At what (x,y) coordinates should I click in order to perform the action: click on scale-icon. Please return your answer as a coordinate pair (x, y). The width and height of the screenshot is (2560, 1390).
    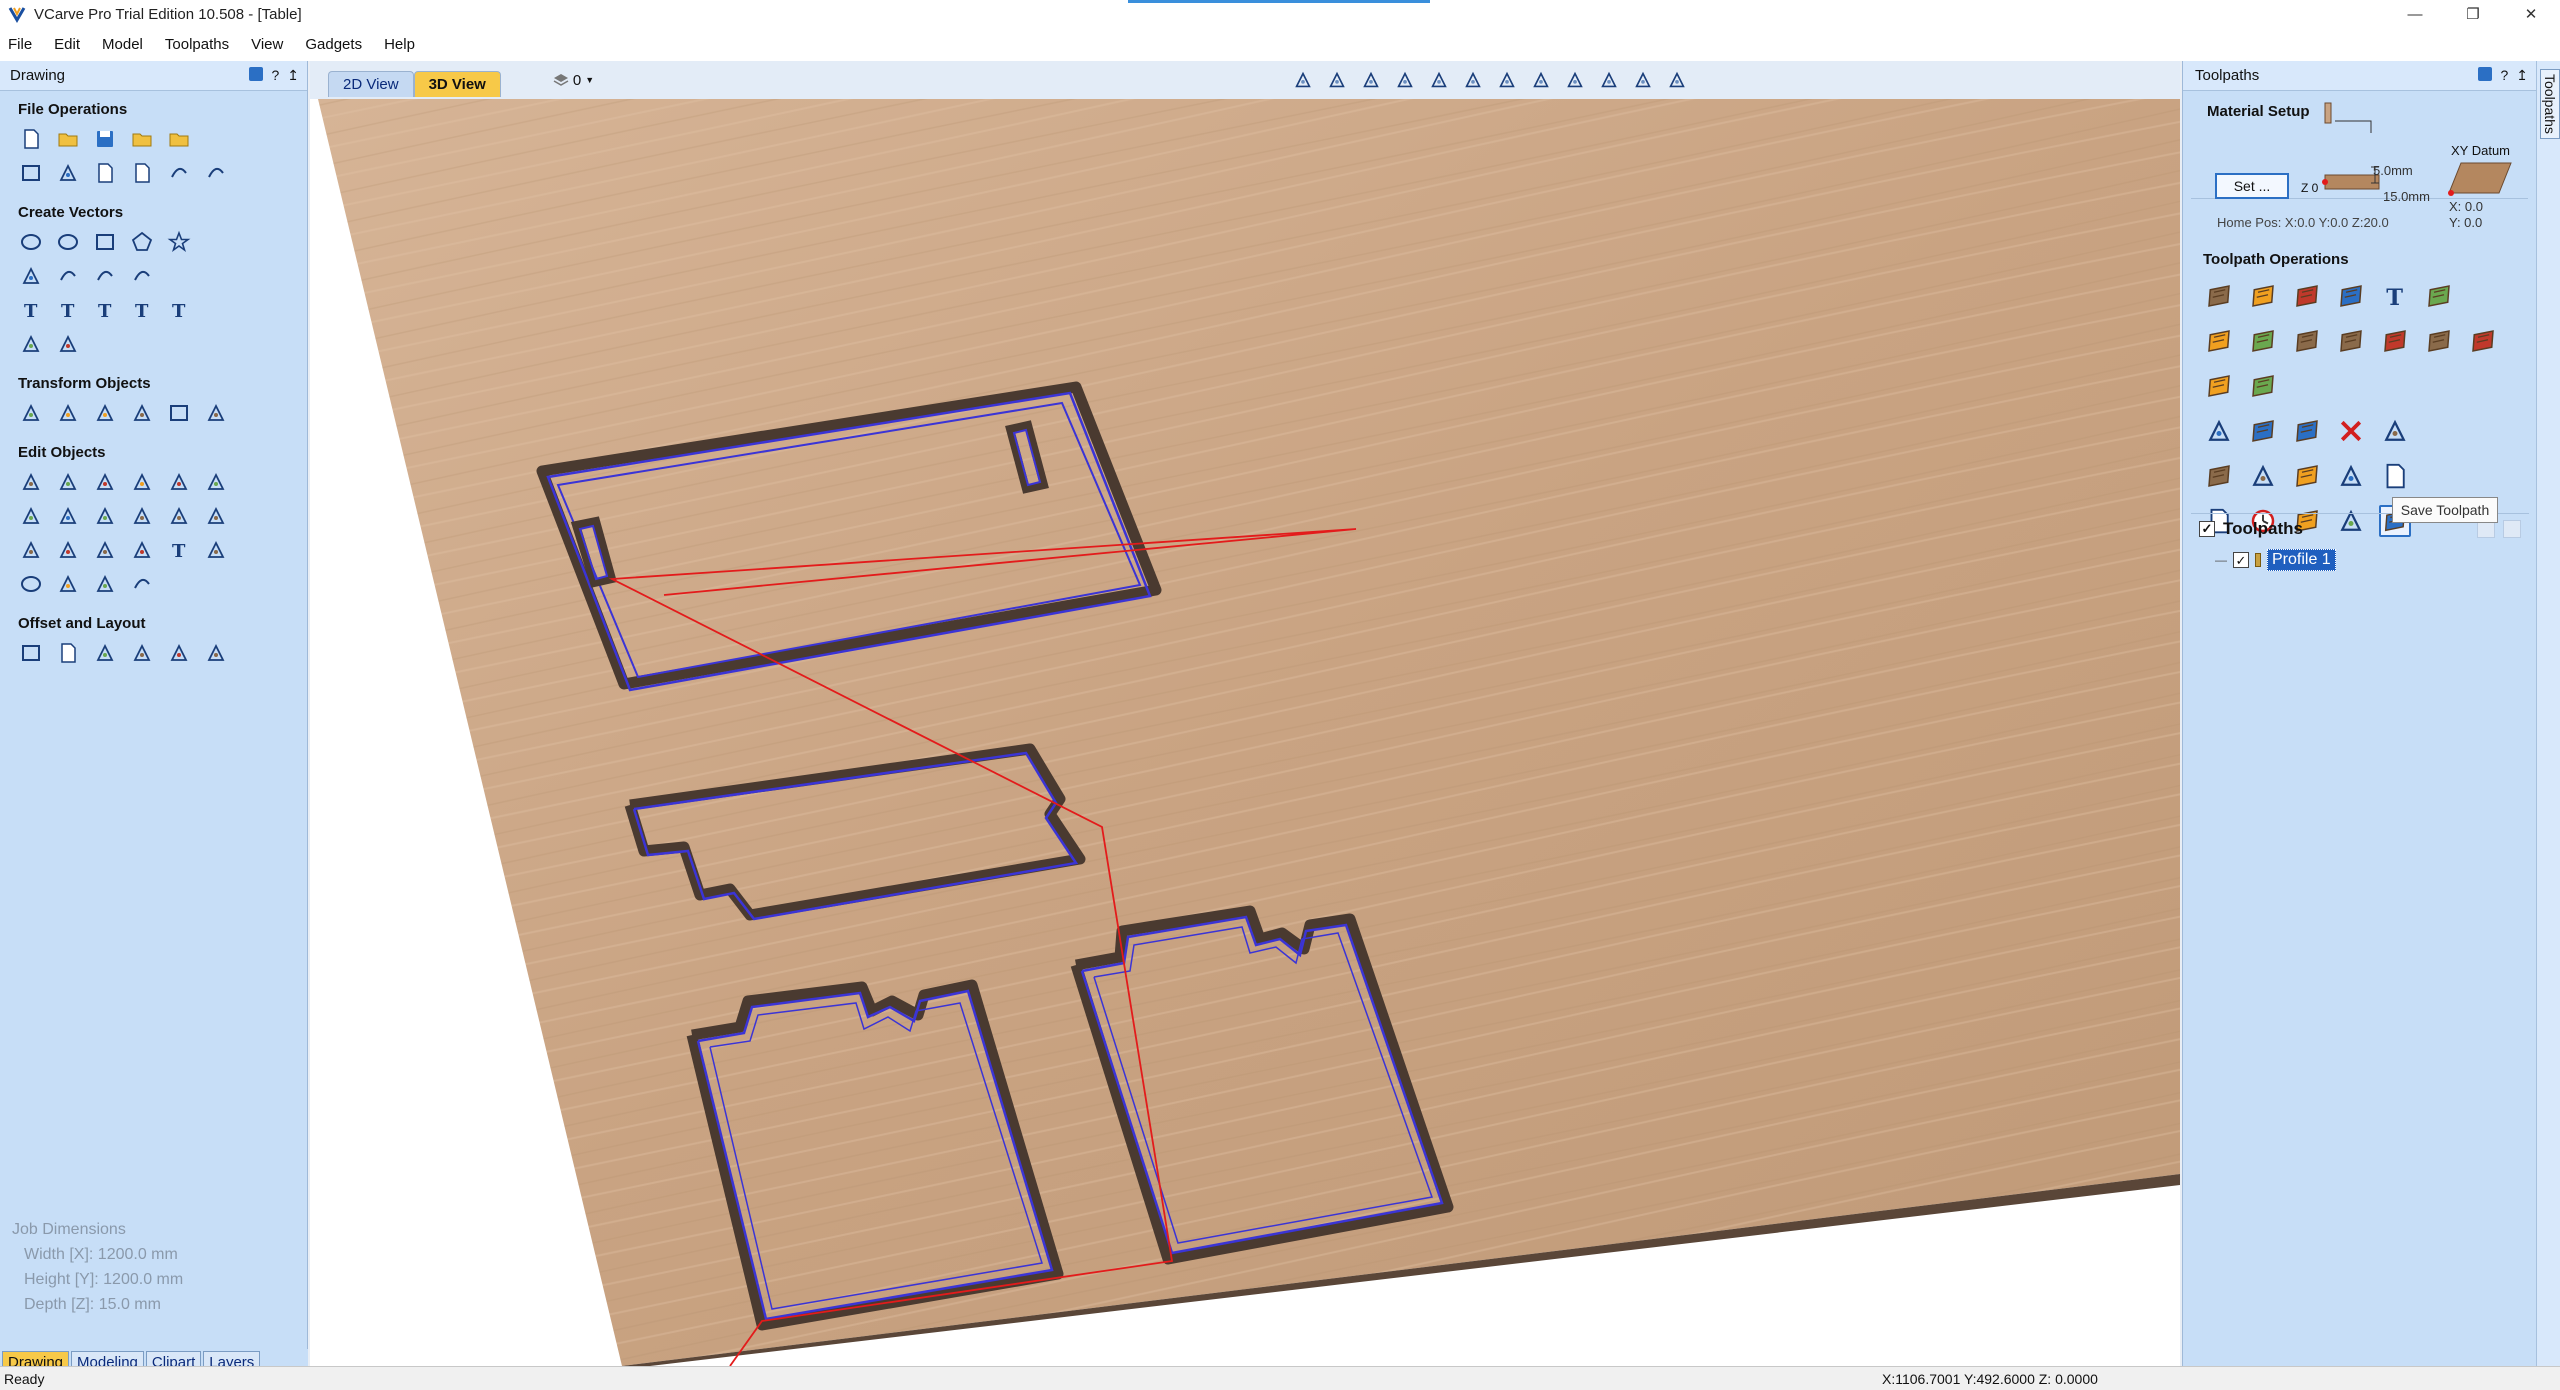
    Looking at the image, I should click on (68, 413).